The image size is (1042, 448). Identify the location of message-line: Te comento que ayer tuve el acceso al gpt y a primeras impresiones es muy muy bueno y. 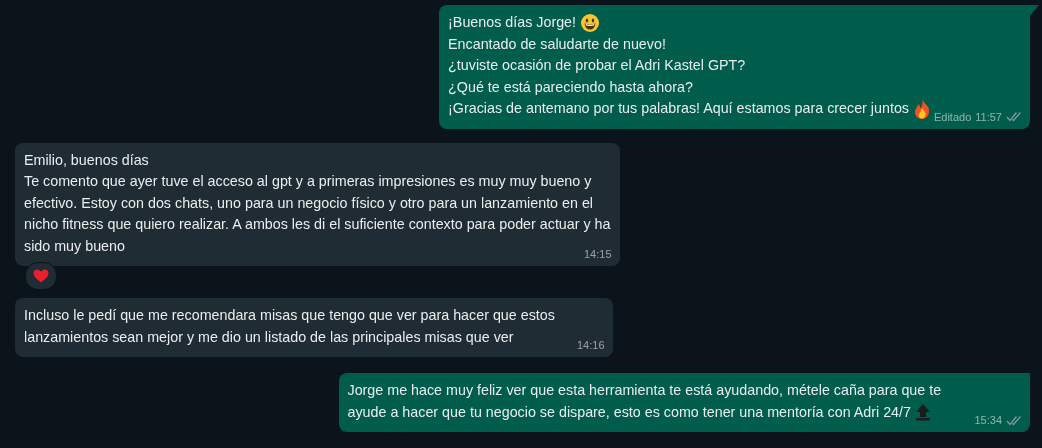
(308, 181).